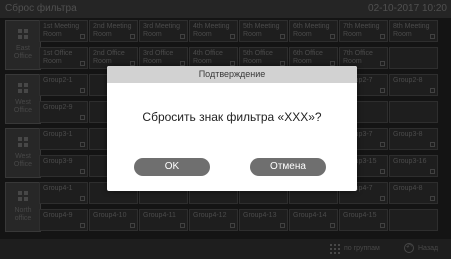 The height and width of the screenshot is (259, 451). I want to click on cancel-button: Отмена, so click(288, 167).